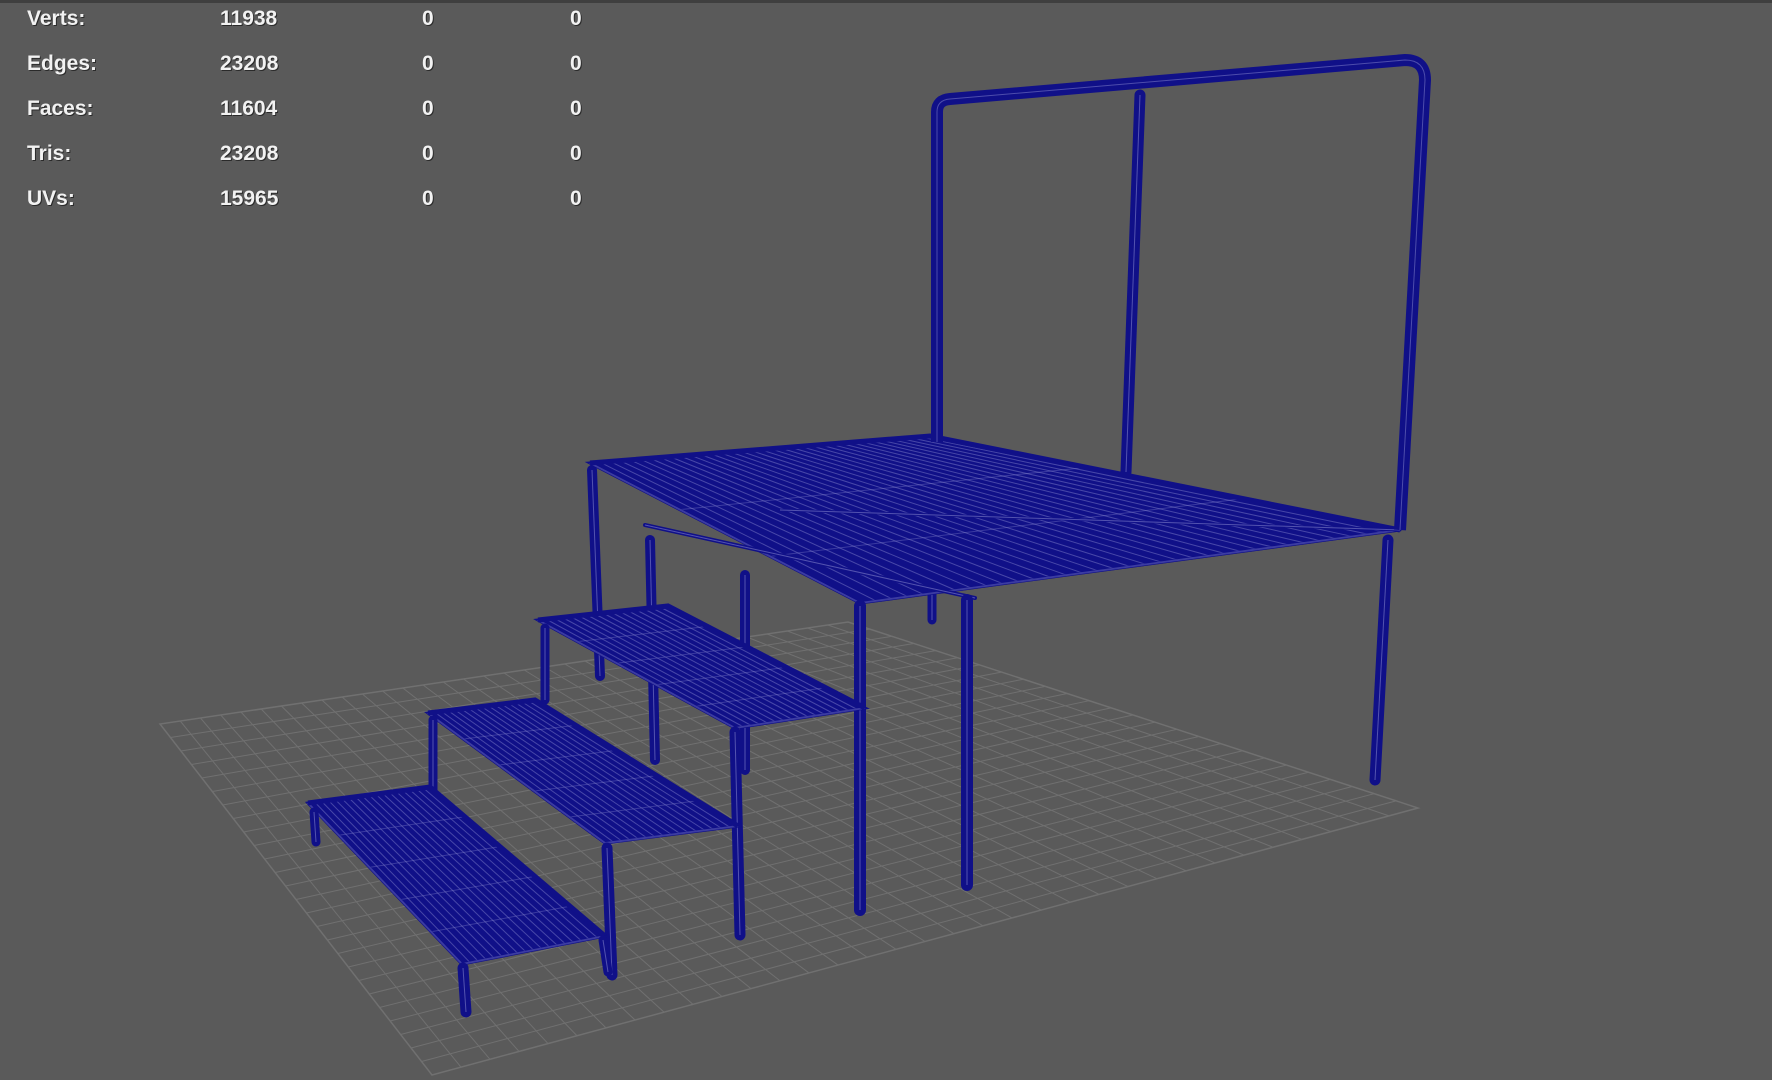 This screenshot has height=1080, width=1772. Describe the element at coordinates (1133, 283) in the screenshot. I see `railing-post-middle` at that location.